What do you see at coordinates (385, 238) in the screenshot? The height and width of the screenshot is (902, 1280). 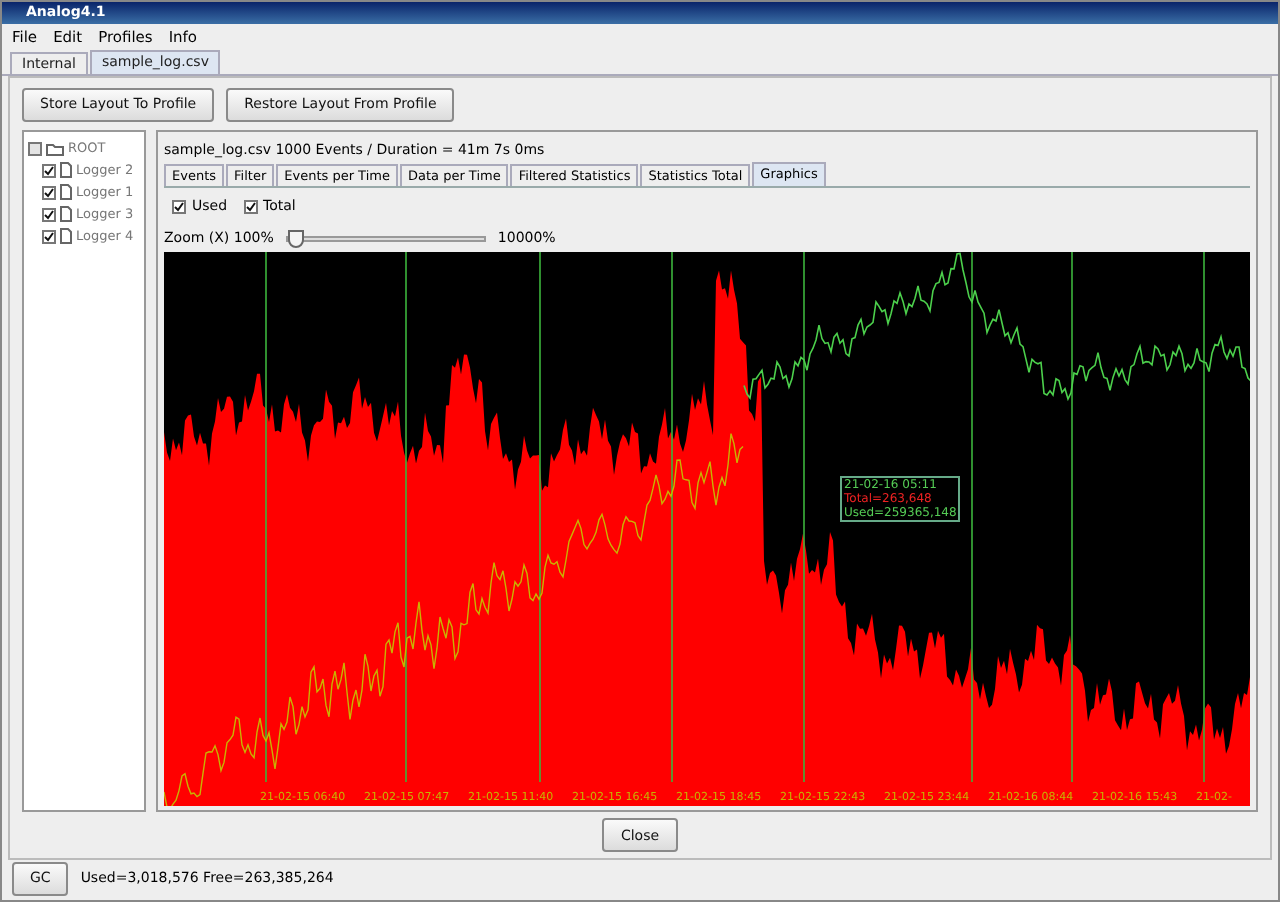 I see `zoom-slider` at bounding box center [385, 238].